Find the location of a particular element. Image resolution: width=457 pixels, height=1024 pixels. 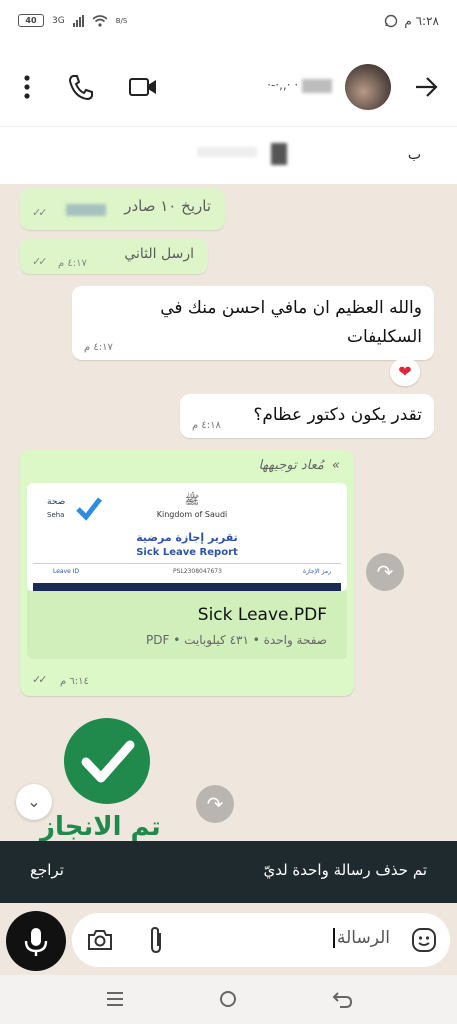

signal-icon is located at coordinates (78, 20).